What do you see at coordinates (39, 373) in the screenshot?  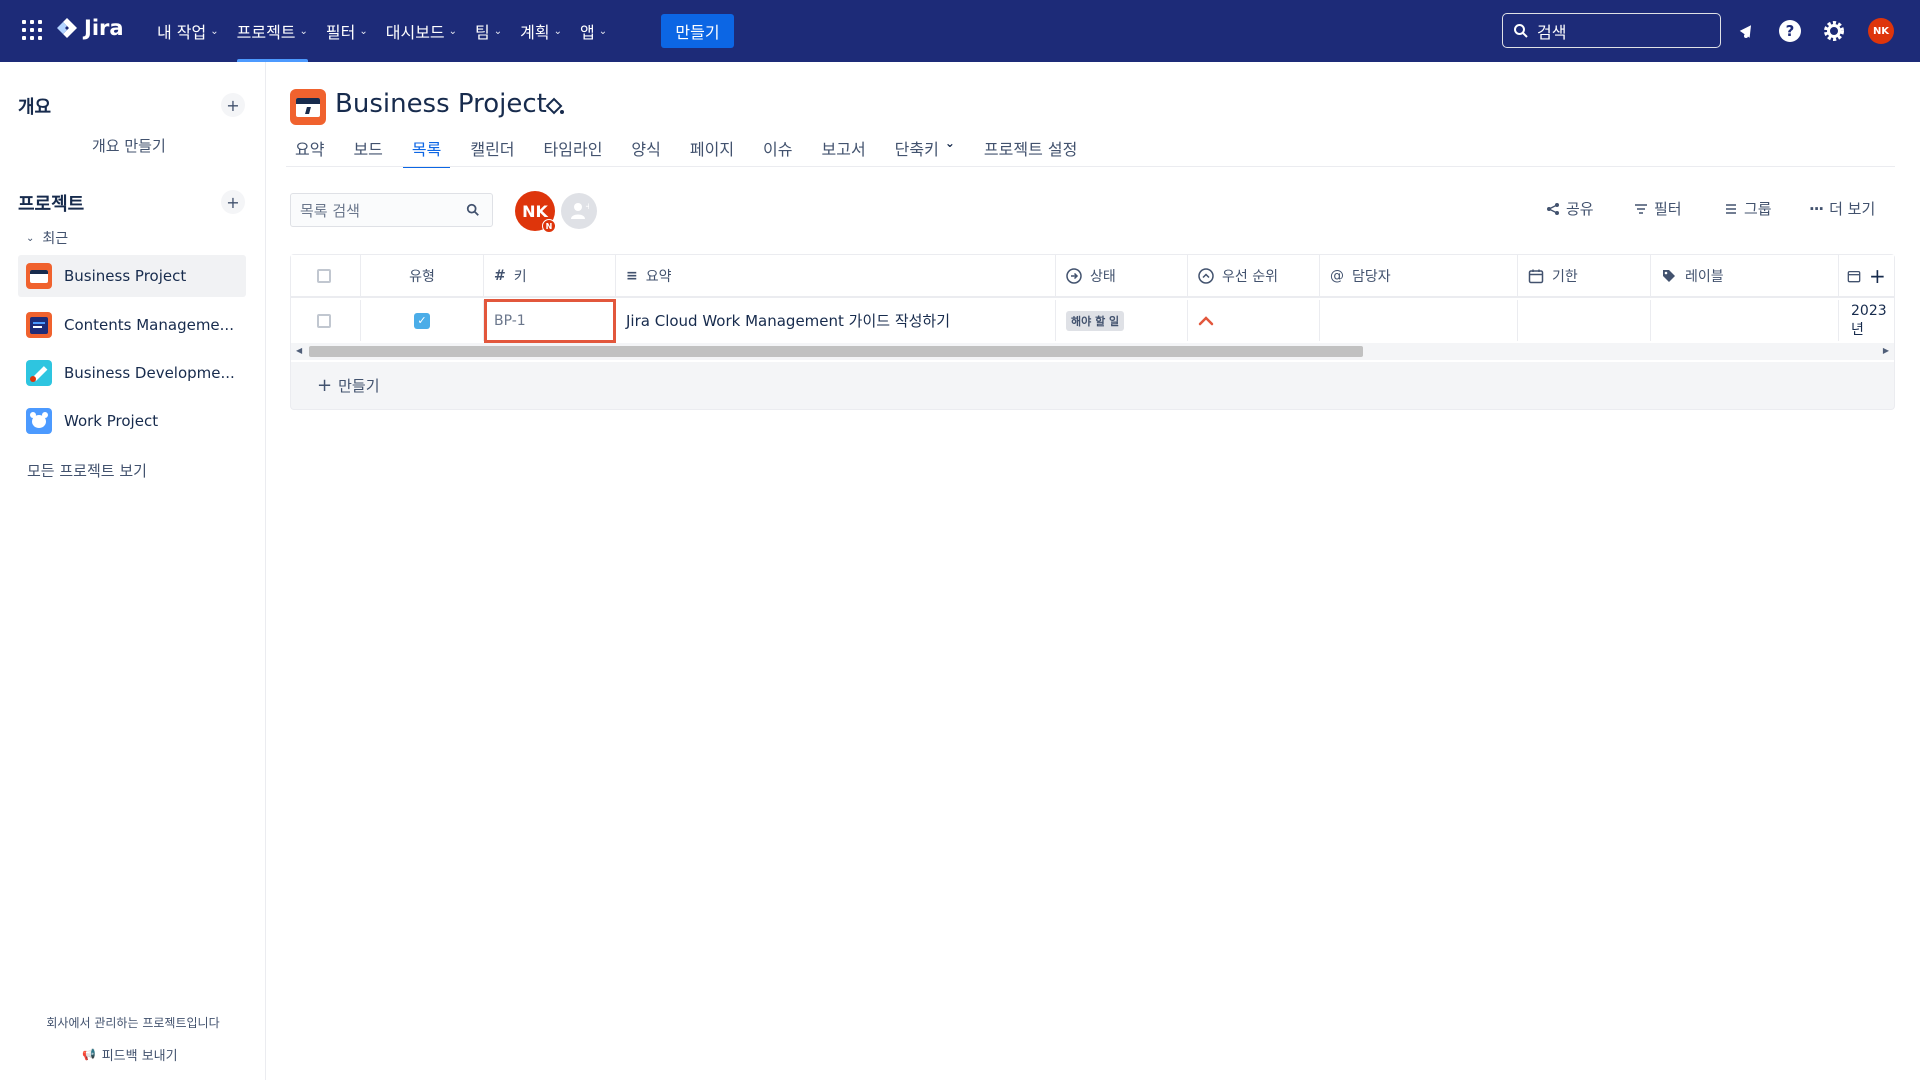 I see `rocket-project-icon` at bounding box center [39, 373].